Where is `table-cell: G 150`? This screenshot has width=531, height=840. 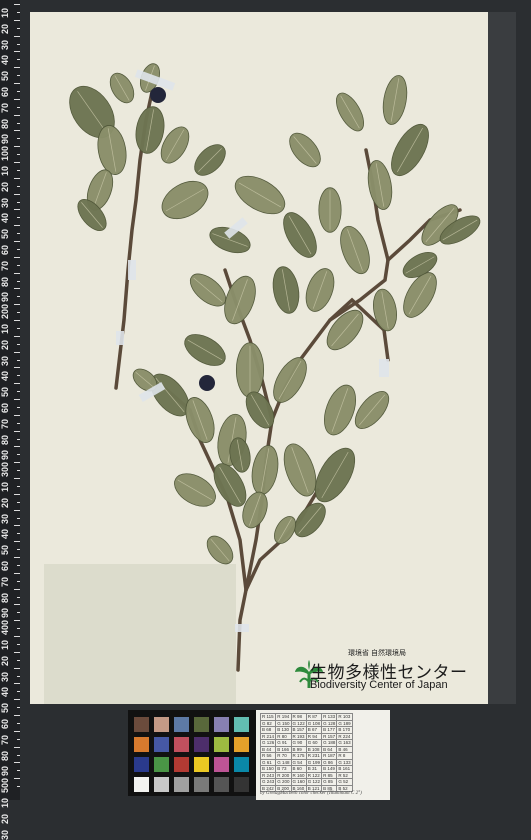 table-cell: G 150 is located at coordinates (283, 723).